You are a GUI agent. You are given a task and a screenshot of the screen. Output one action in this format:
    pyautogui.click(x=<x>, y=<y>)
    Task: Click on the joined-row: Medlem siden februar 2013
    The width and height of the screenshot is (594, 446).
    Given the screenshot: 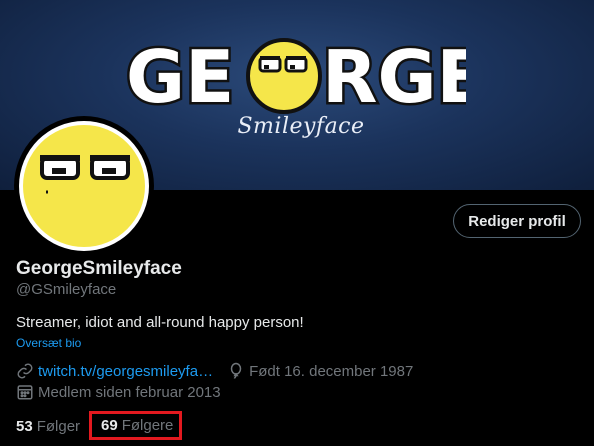 What is the action you would take?
    pyautogui.click(x=118, y=392)
    